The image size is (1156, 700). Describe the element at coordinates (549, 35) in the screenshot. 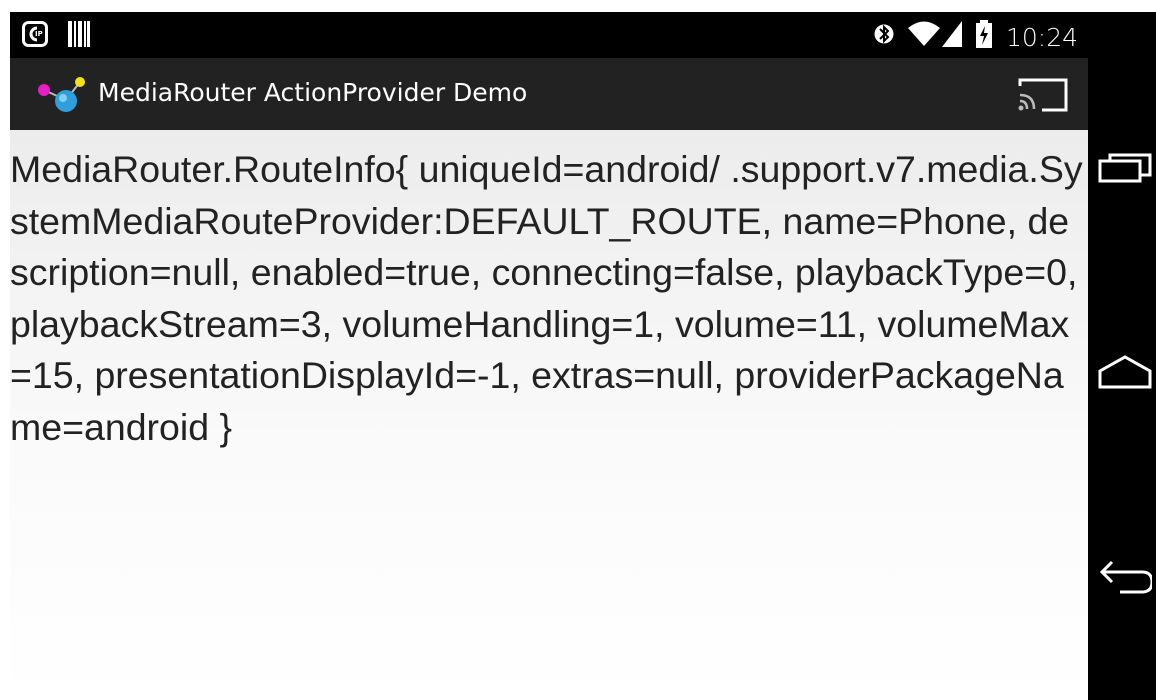

I see `status-bar: IP 10:24` at that location.